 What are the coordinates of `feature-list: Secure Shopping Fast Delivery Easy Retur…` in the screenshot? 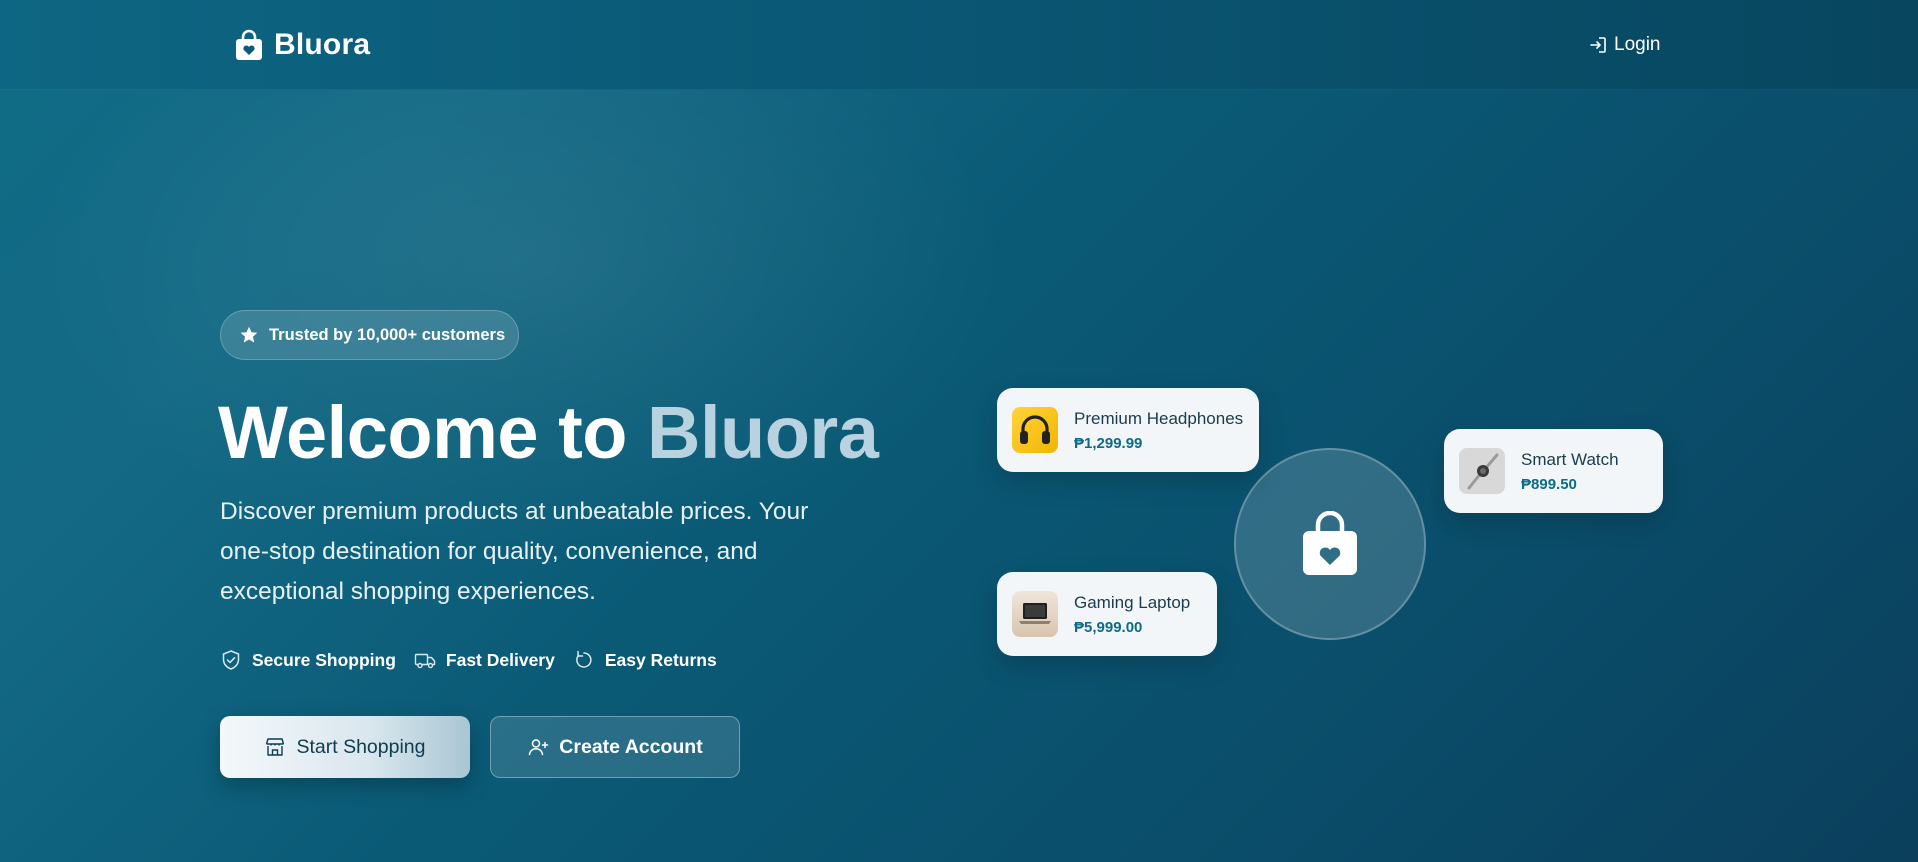 It's located at (468, 660).